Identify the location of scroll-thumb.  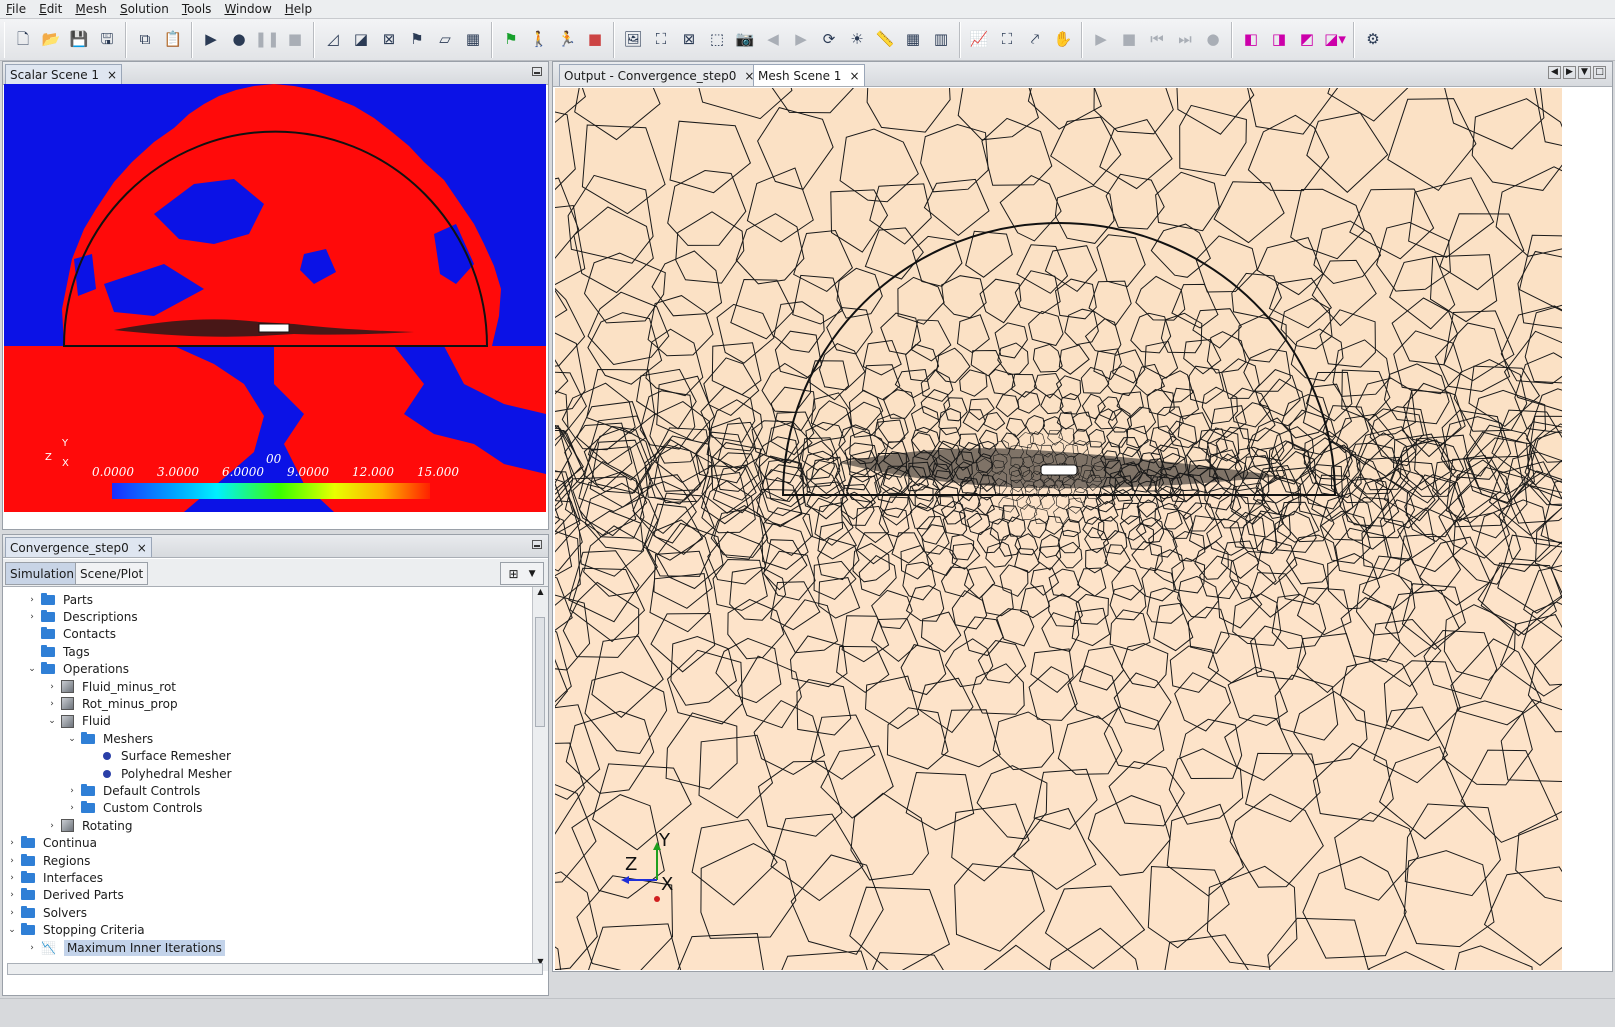
(540, 672).